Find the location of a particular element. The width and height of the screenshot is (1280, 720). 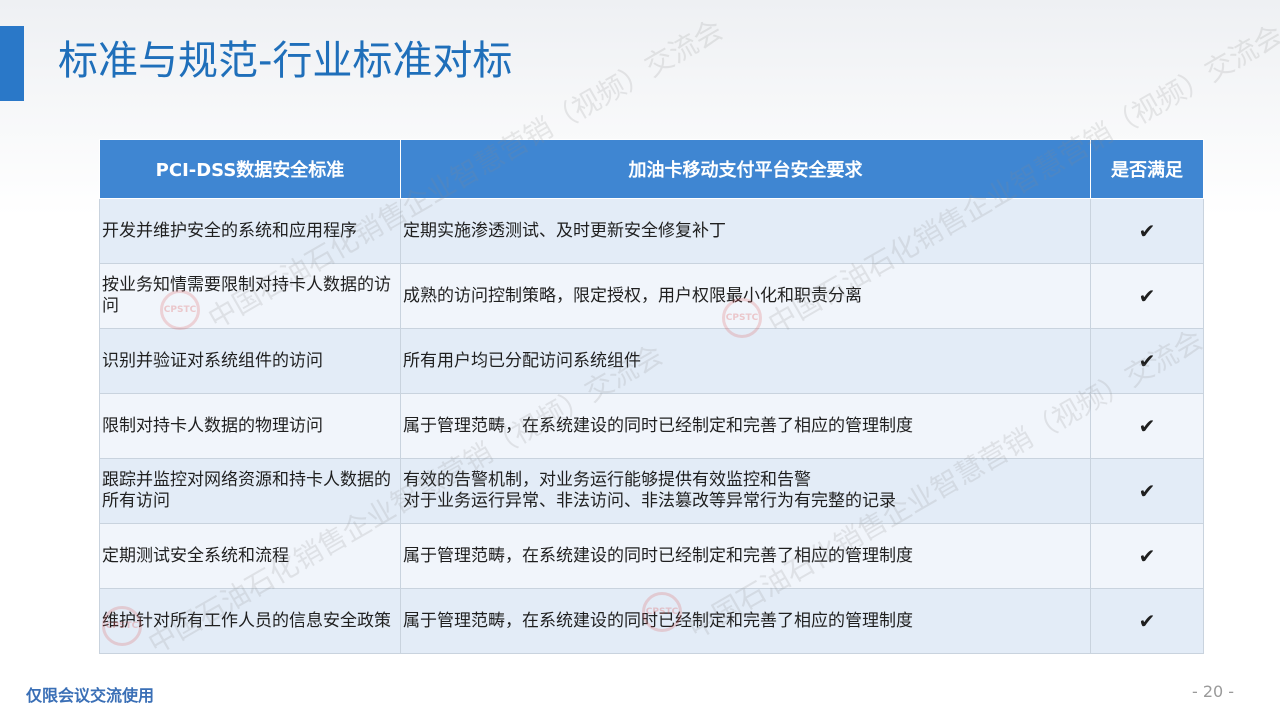

slide-title: 标准与规范-行业标准对标 is located at coordinates (285, 61).